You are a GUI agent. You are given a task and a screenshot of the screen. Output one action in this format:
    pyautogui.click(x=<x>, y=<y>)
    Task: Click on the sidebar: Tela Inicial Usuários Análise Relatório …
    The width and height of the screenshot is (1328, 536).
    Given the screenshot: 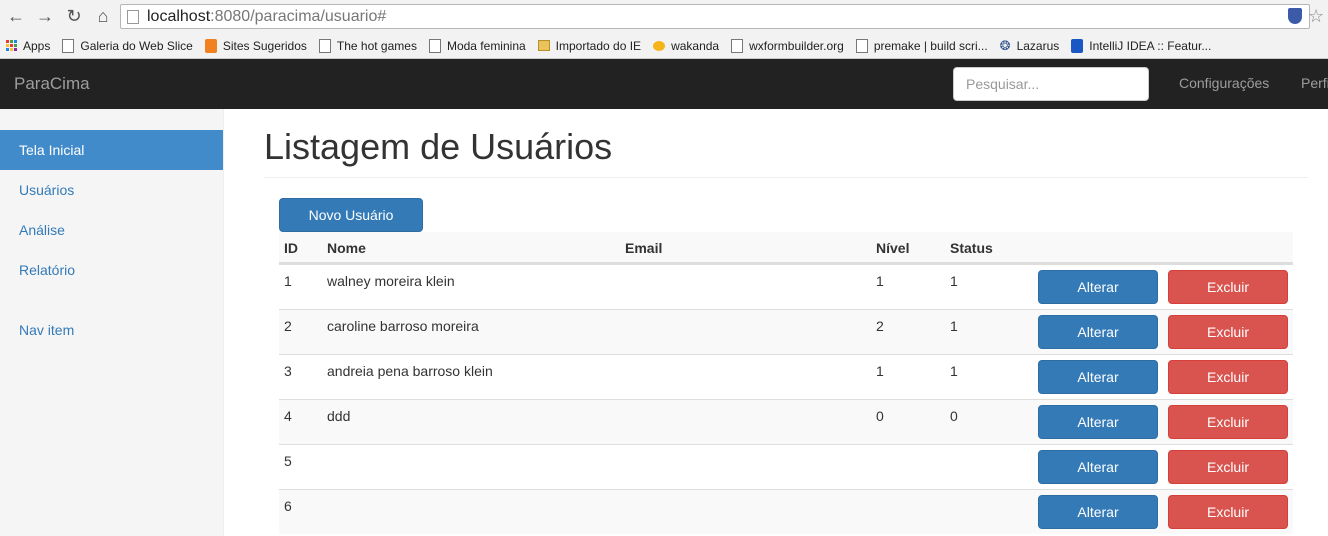 What is the action you would take?
    pyautogui.click(x=112, y=322)
    